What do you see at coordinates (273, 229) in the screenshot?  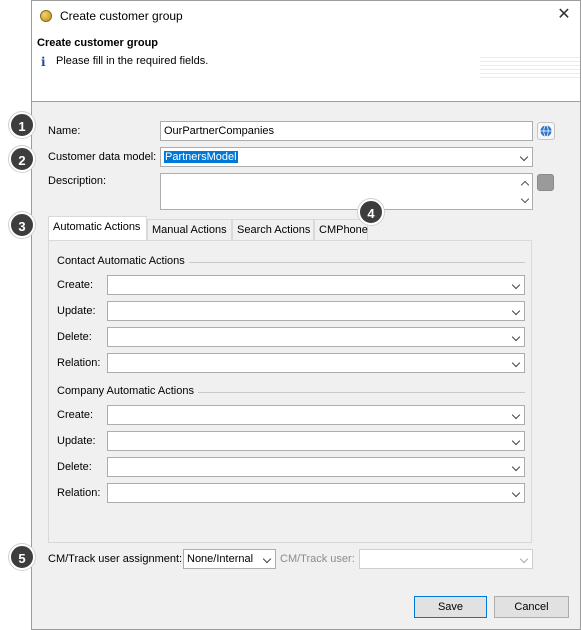 I see `tab-search-actions: Search Actions` at bounding box center [273, 229].